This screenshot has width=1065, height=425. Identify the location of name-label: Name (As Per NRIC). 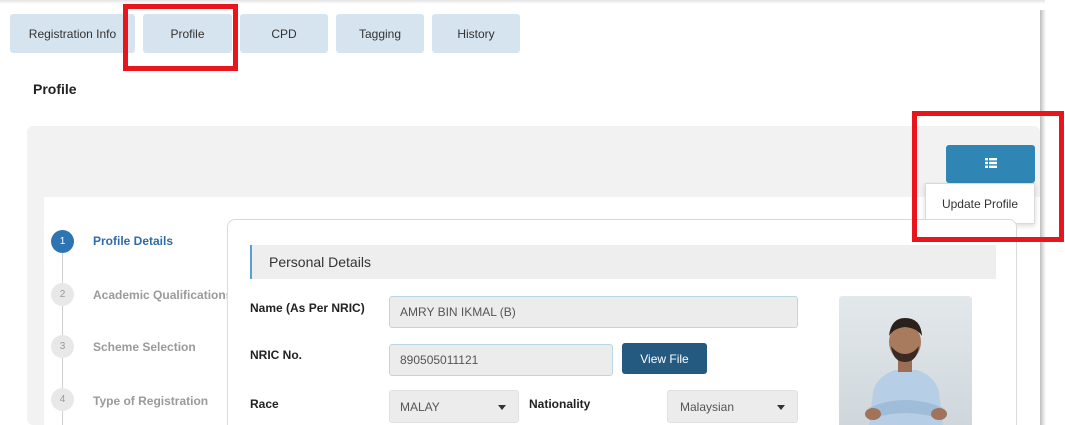
(307, 308).